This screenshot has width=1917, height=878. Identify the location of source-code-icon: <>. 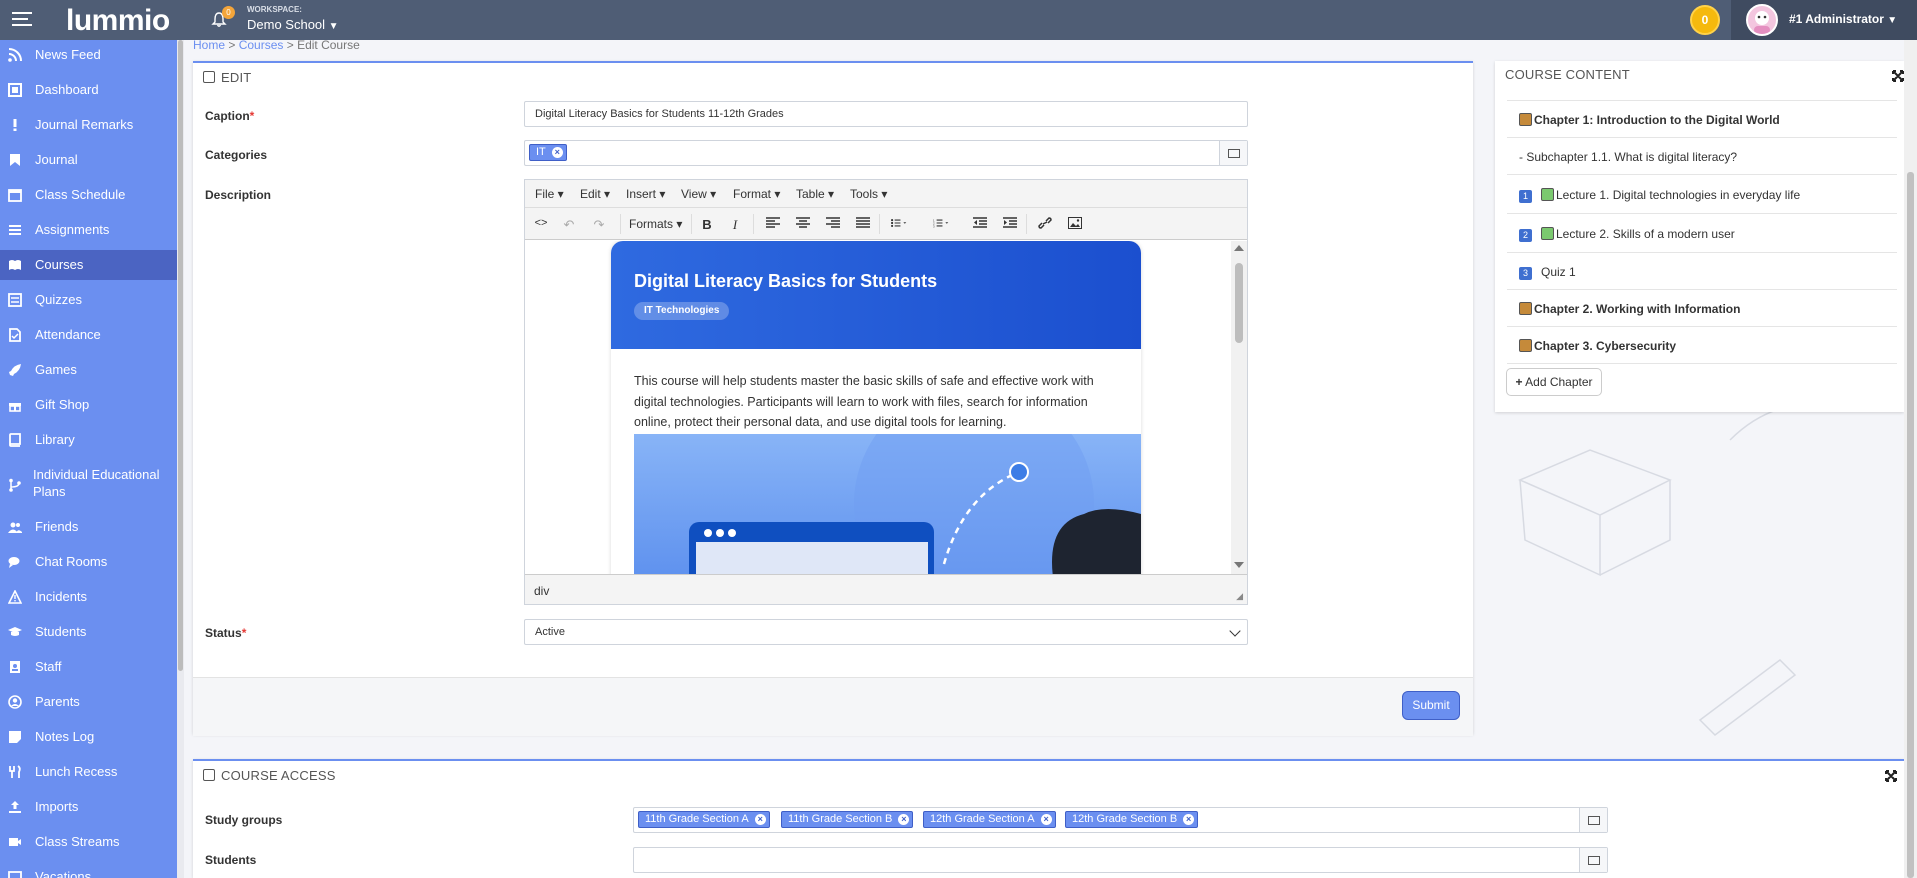
(541, 223).